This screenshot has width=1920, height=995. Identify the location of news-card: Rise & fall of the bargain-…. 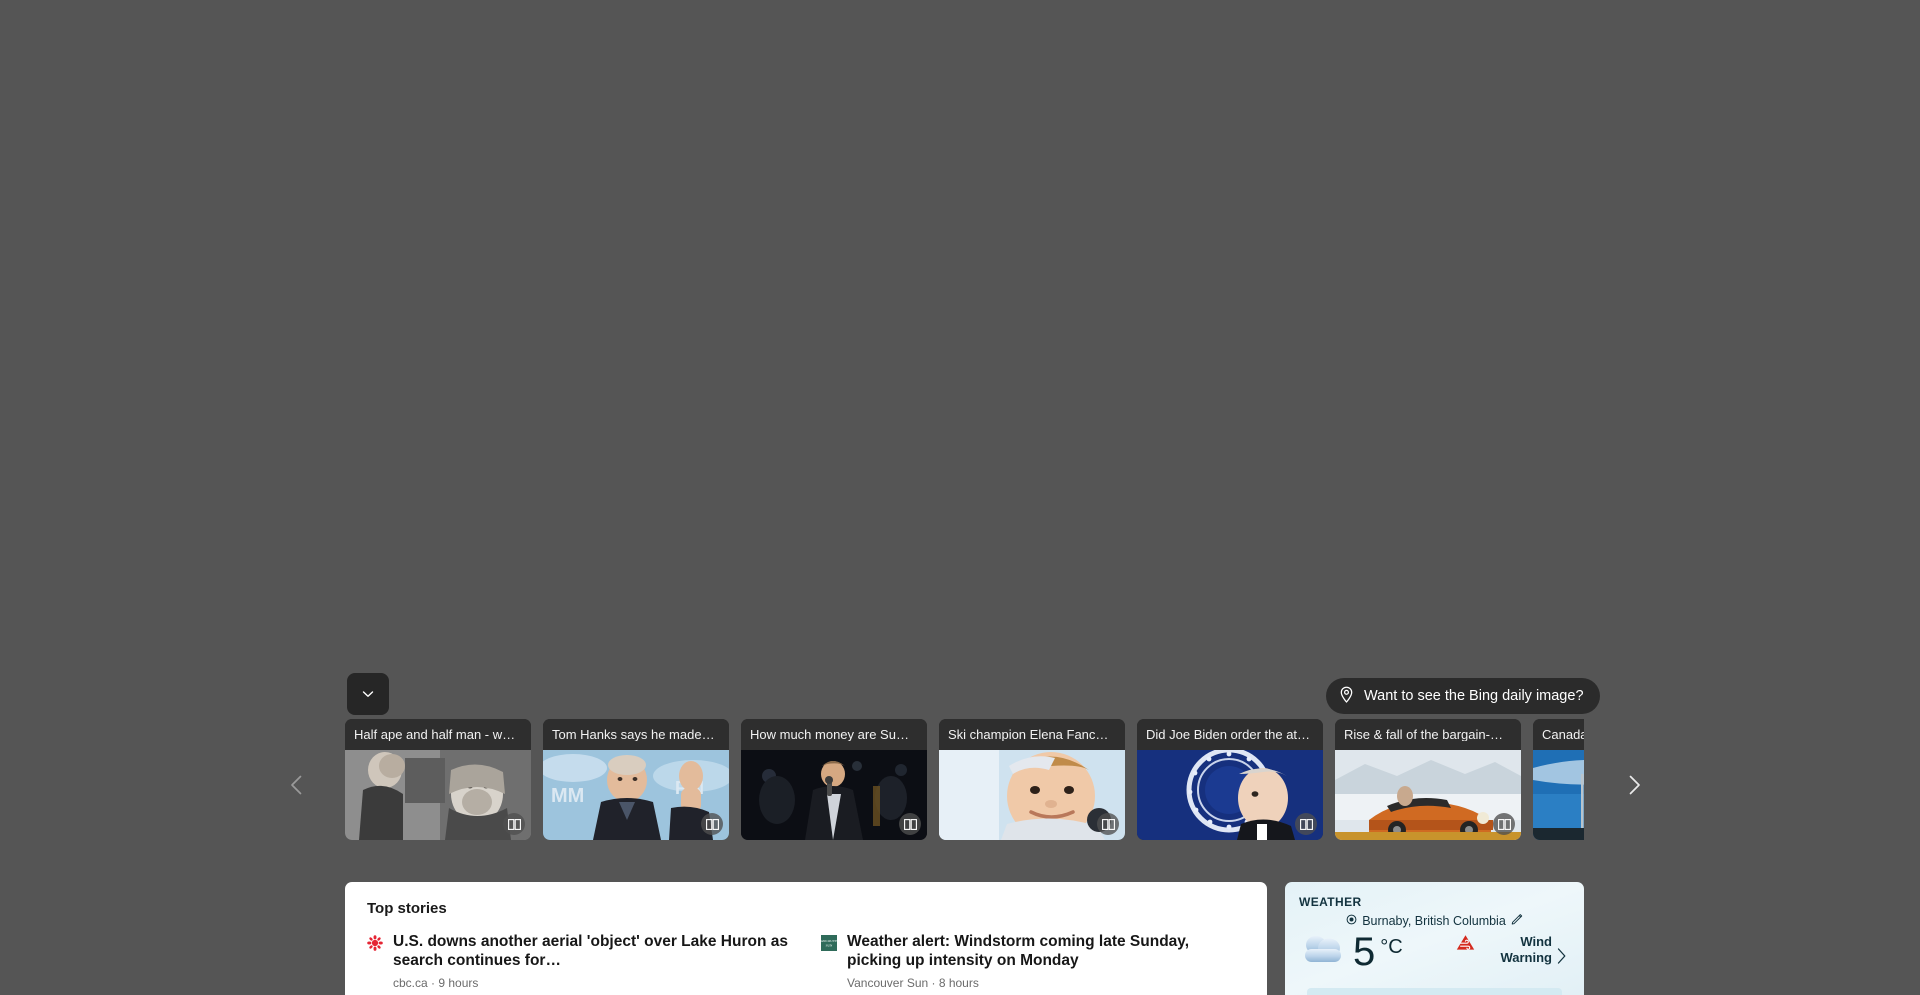
(1428, 779).